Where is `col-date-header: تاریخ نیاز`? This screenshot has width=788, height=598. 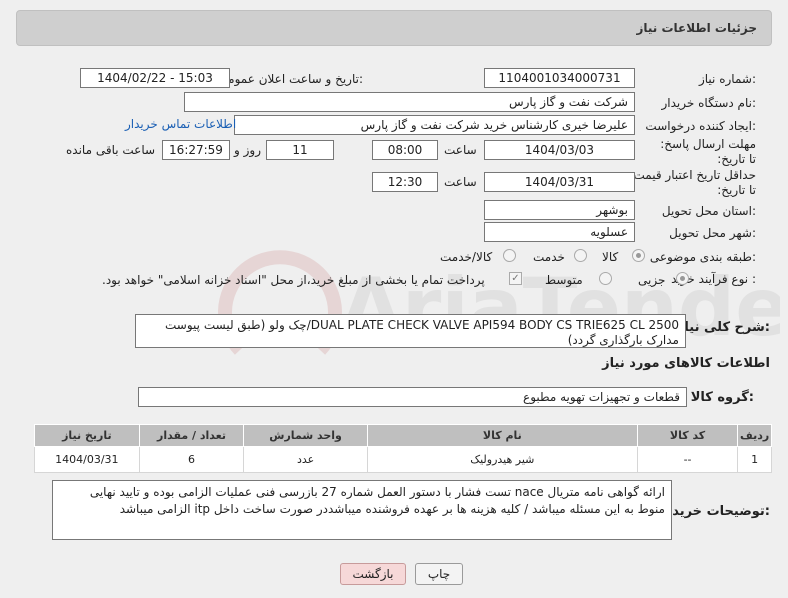 col-date-header: تاریخ نیاز is located at coordinates (87, 435).